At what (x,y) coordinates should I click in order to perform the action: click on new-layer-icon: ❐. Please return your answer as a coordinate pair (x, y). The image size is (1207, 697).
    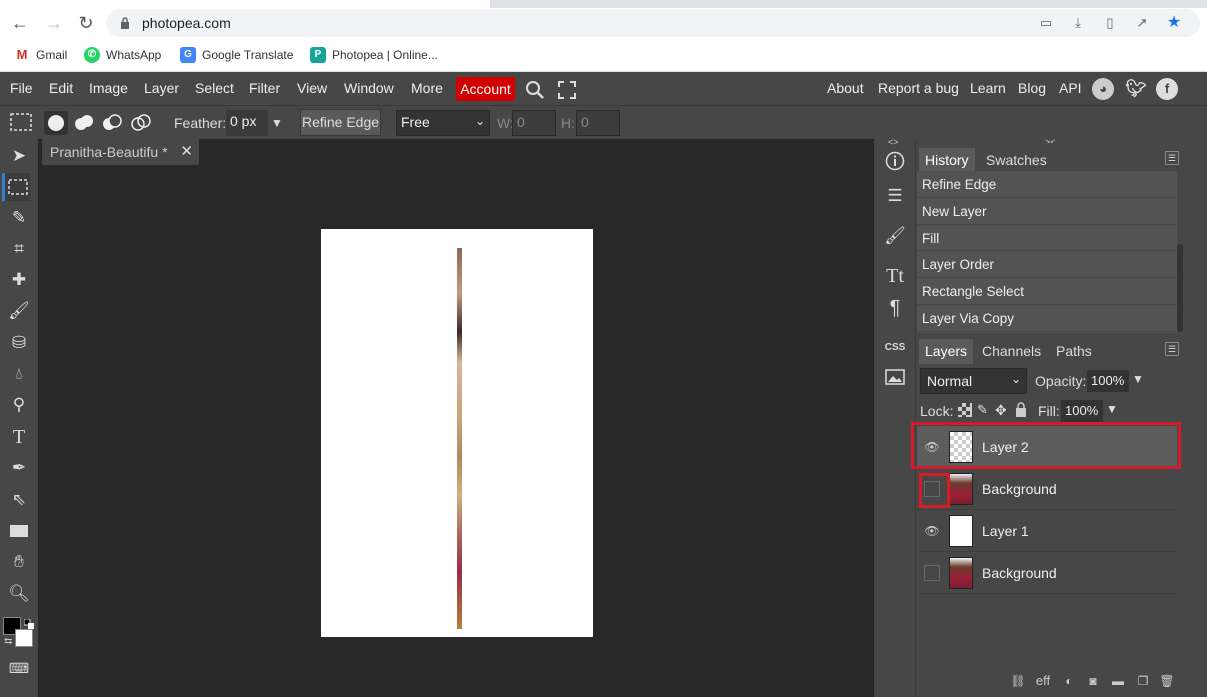
    Looking at the image, I should click on (1143, 681).